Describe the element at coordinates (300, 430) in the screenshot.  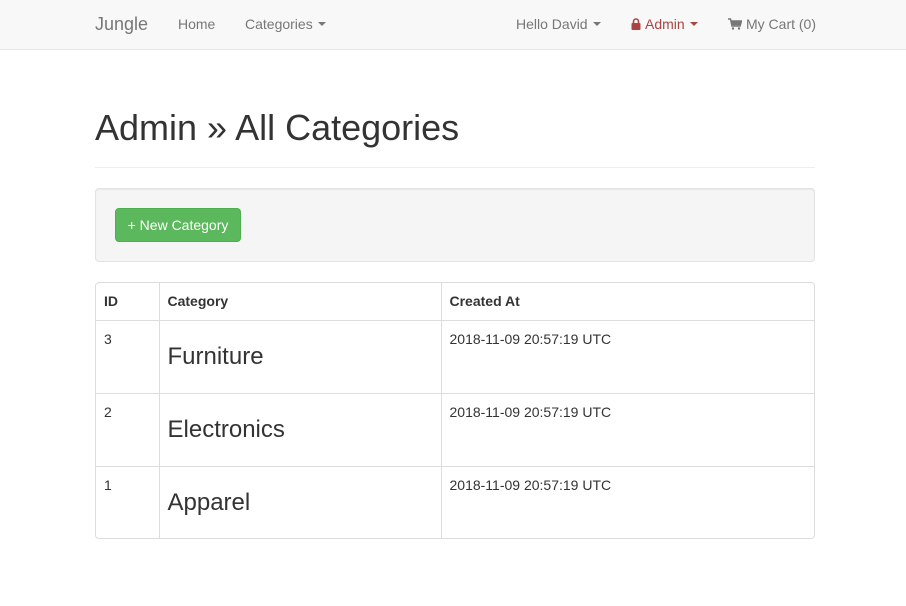
I see `cell-category: Electronics` at that location.